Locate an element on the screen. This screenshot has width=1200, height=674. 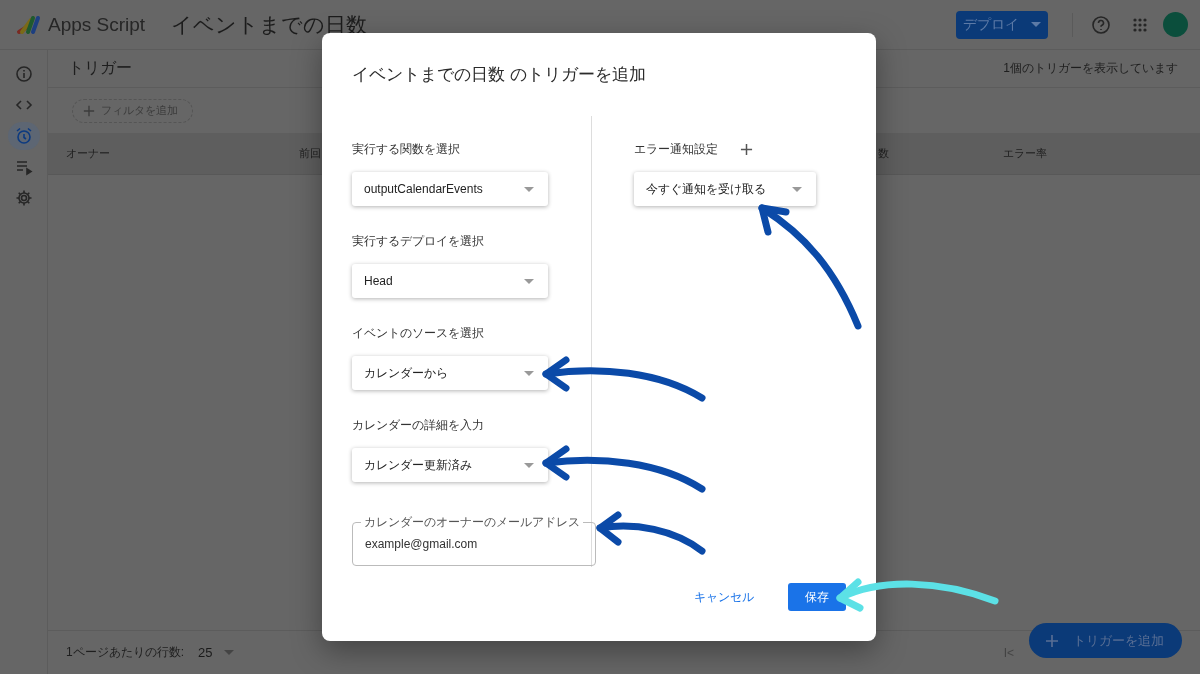
playlist-icon is located at coordinates (23, 167).